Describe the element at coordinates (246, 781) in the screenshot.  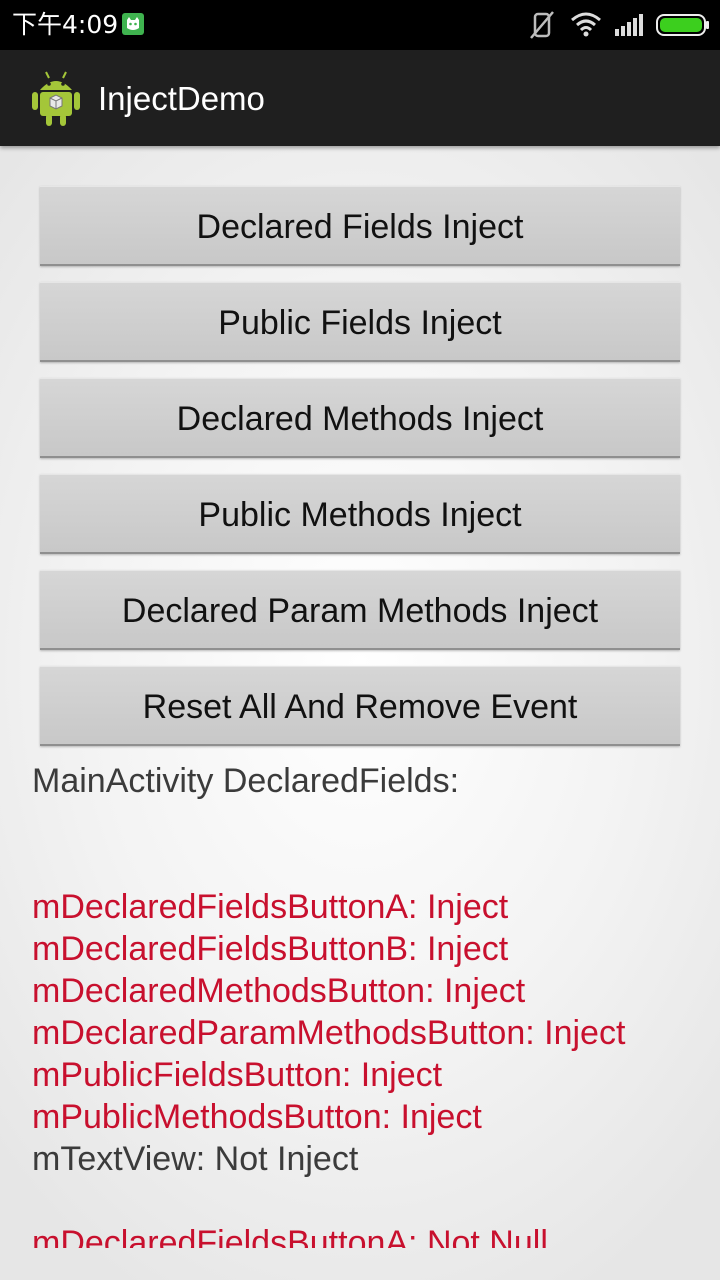
I see `log-header: MainActivity DeclaredFields:` at that location.